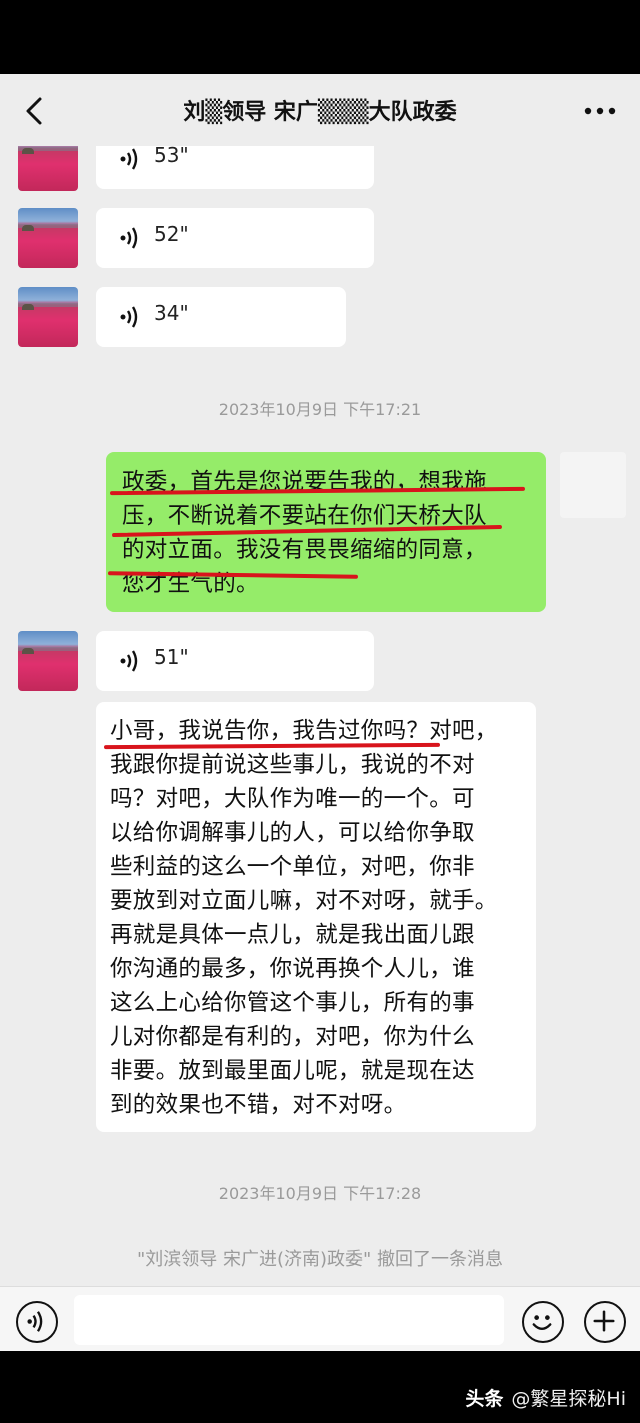  Describe the element at coordinates (320, 37) in the screenshot. I see `status-bar-area` at that location.